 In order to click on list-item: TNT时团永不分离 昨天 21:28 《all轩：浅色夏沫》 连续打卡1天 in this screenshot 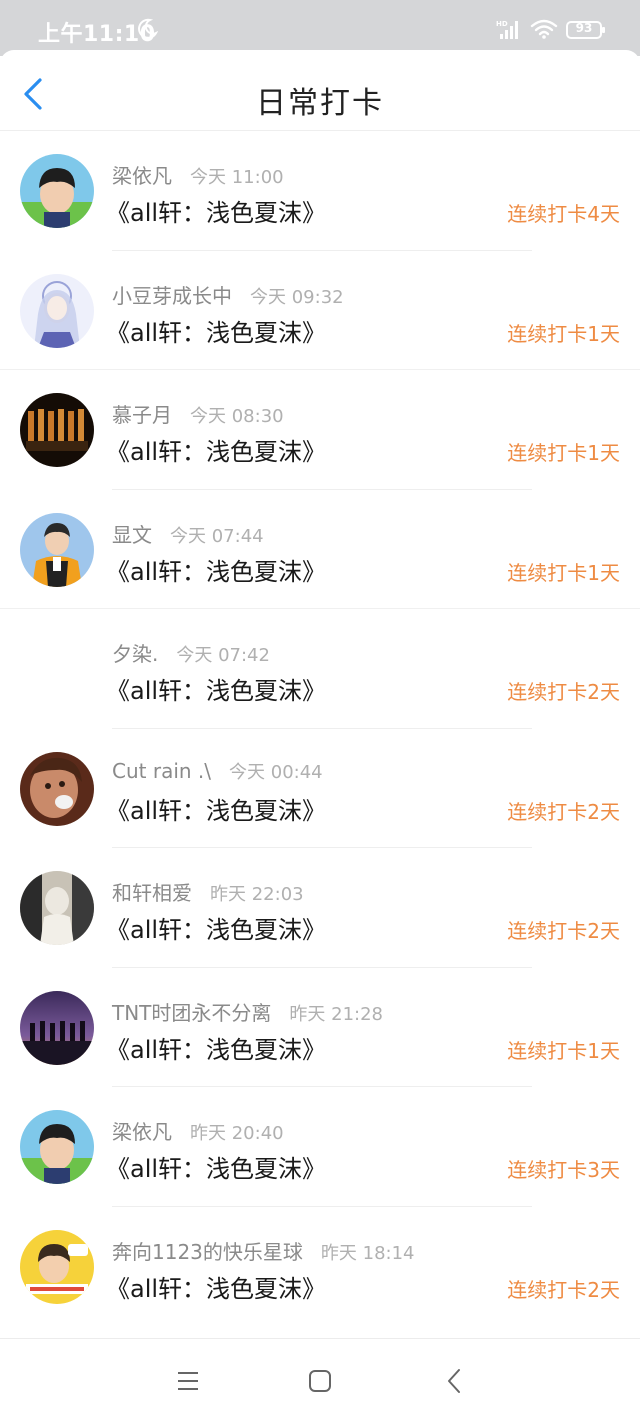, I will do `click(320, 1027)`.